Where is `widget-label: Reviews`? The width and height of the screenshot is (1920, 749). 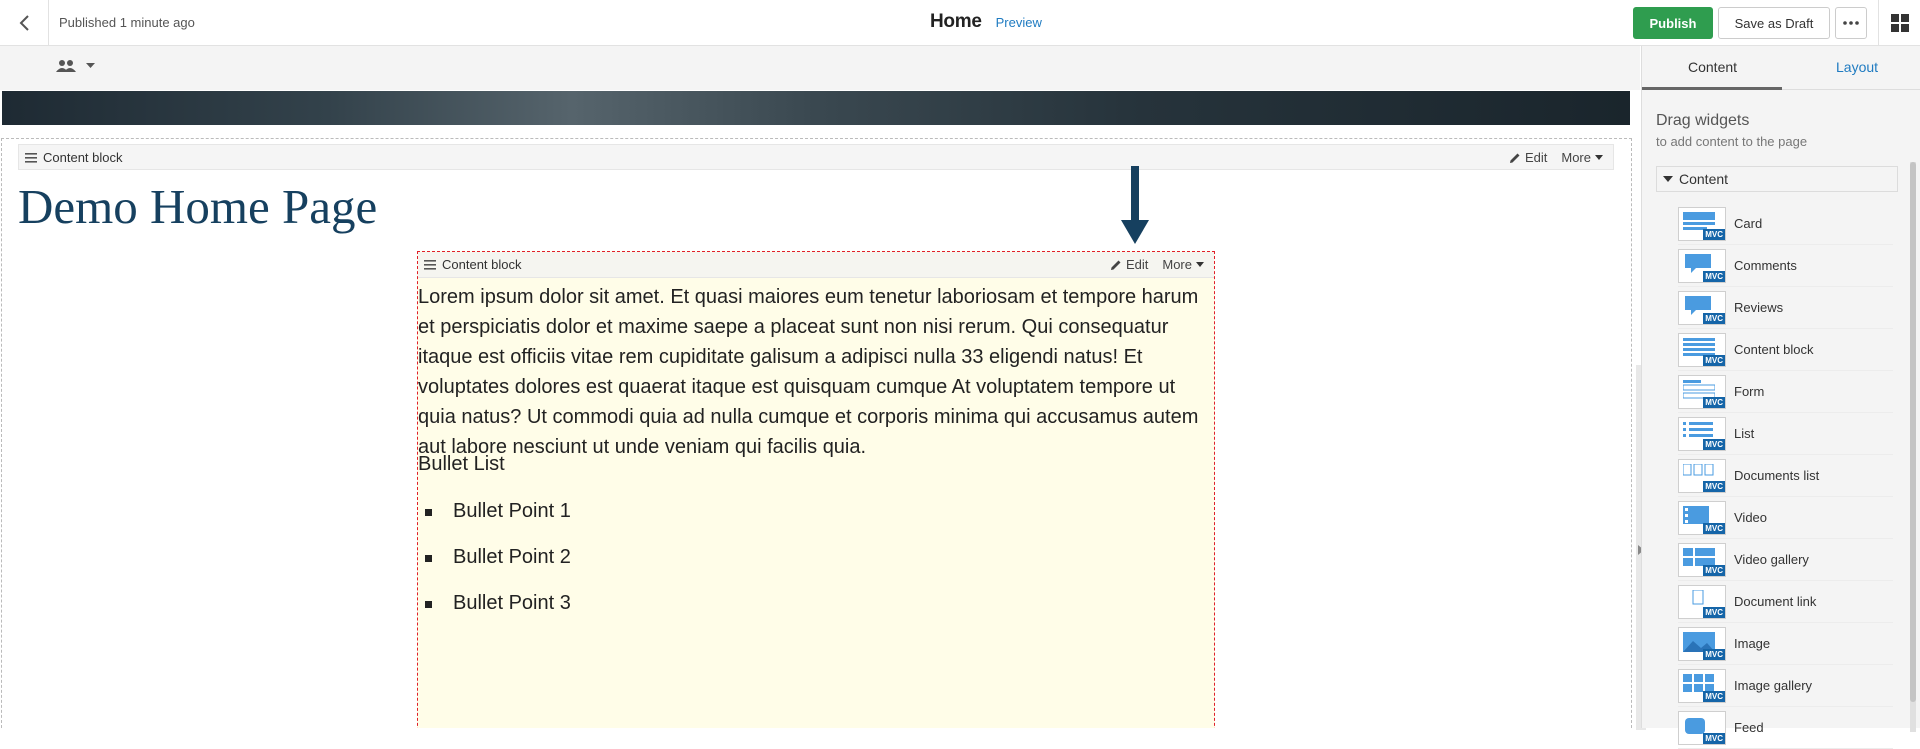
widget-label: Reviews is located at coordinates (1759, 307).